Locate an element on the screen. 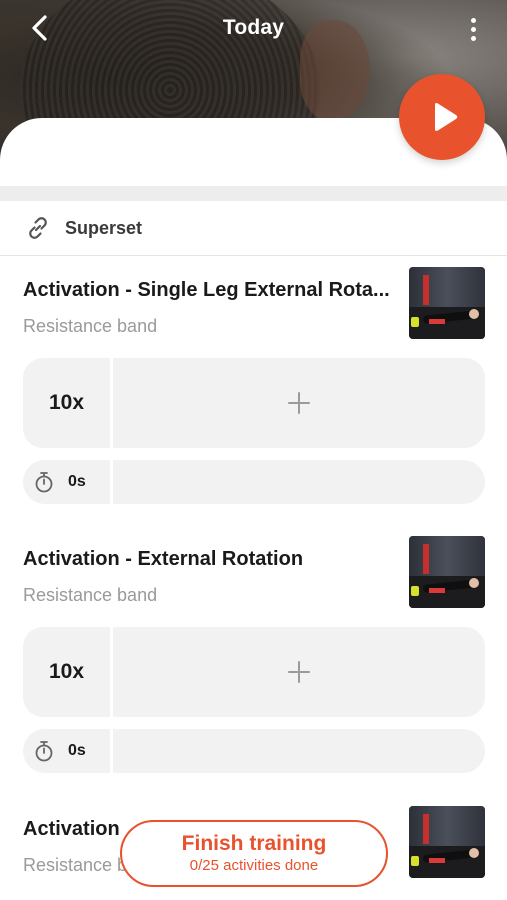 The height and width of the screenshot is (900, 507). link-icon is located at coordinates (38, 228).